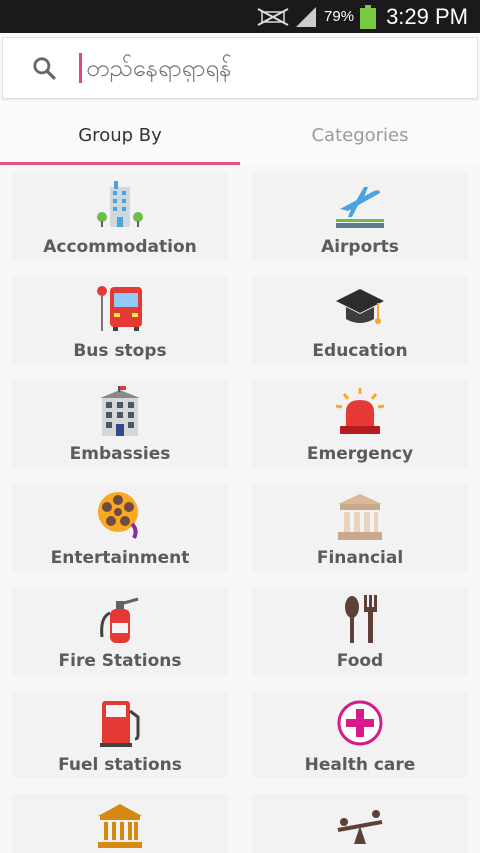  I want to click on film-reel-icon, so click(120, 516).